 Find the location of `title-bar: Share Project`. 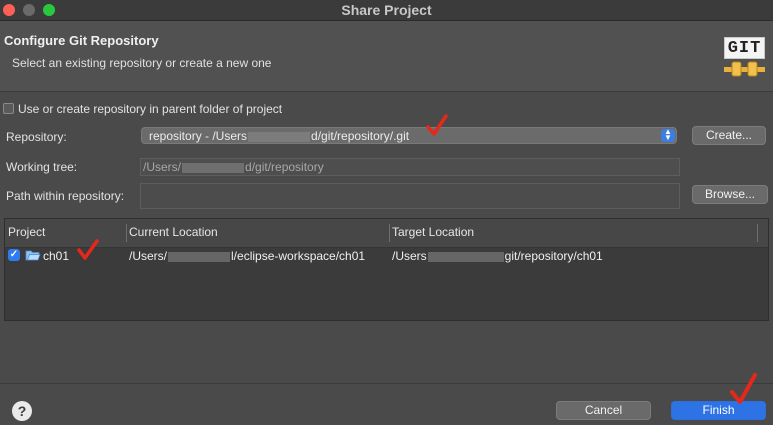

title-bar: Share Project is located at coordinates (386, 10).